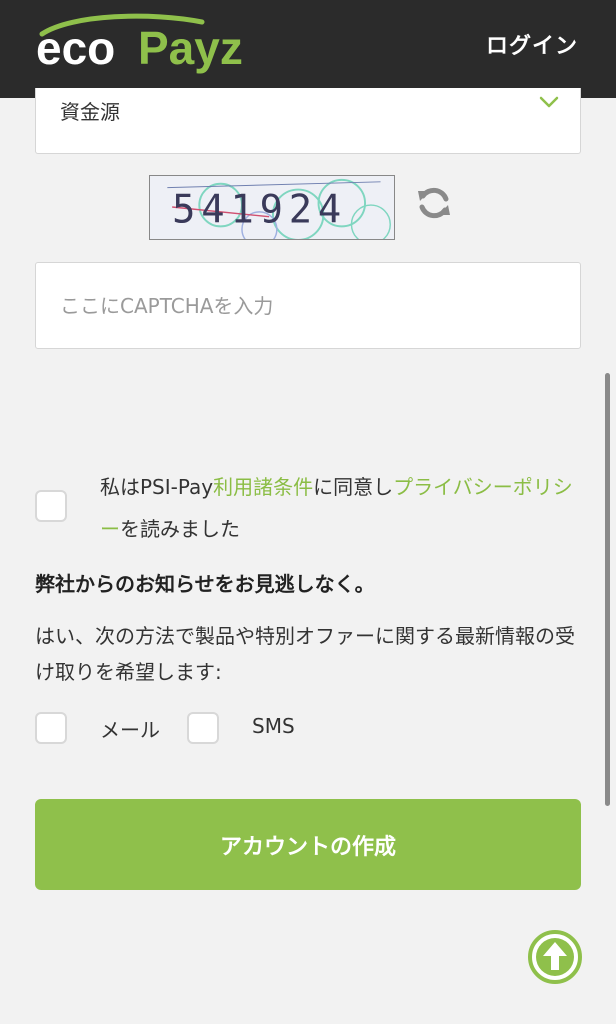  What do you see at coordinates (532, 44) in the screenshot?
I see `login-link: ログイン` at bounding box center [532, 44].